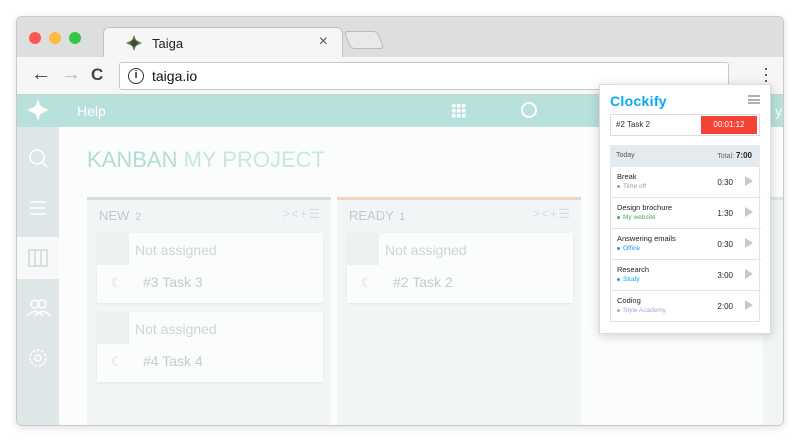 The width and height of the screenshot is (800, 443). Describe the element at coordinates (778, 111) in the screenshot. I see `user-avatar: y` at that location.